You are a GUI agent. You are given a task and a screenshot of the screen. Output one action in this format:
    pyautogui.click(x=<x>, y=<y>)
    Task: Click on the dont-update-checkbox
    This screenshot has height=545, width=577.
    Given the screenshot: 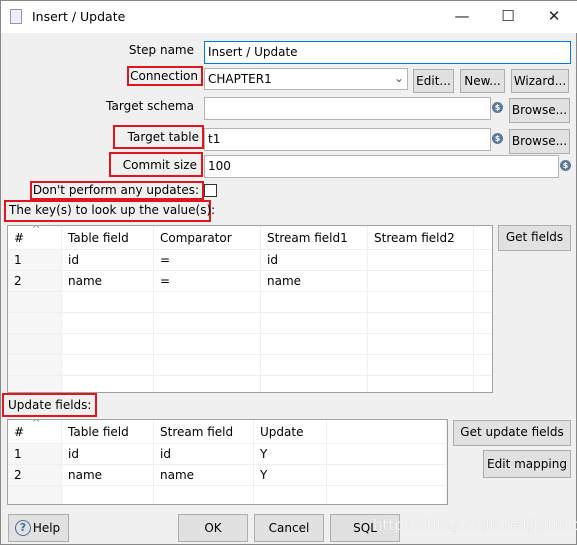 What is the action you would take?
    pyautogui.click(x=210, y=190)
    